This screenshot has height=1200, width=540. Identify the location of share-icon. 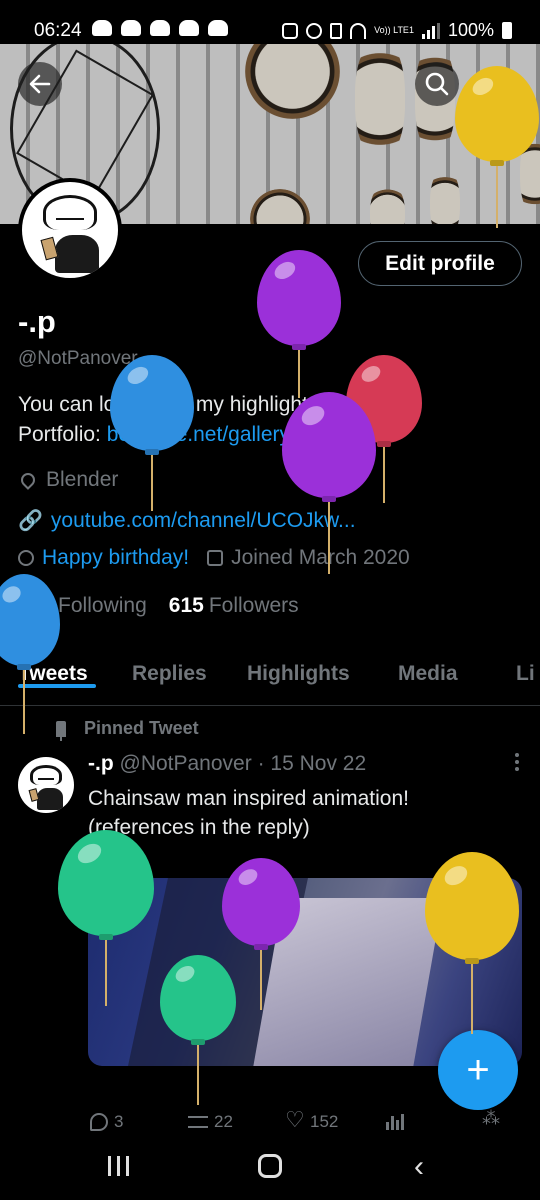
(491, 1119).